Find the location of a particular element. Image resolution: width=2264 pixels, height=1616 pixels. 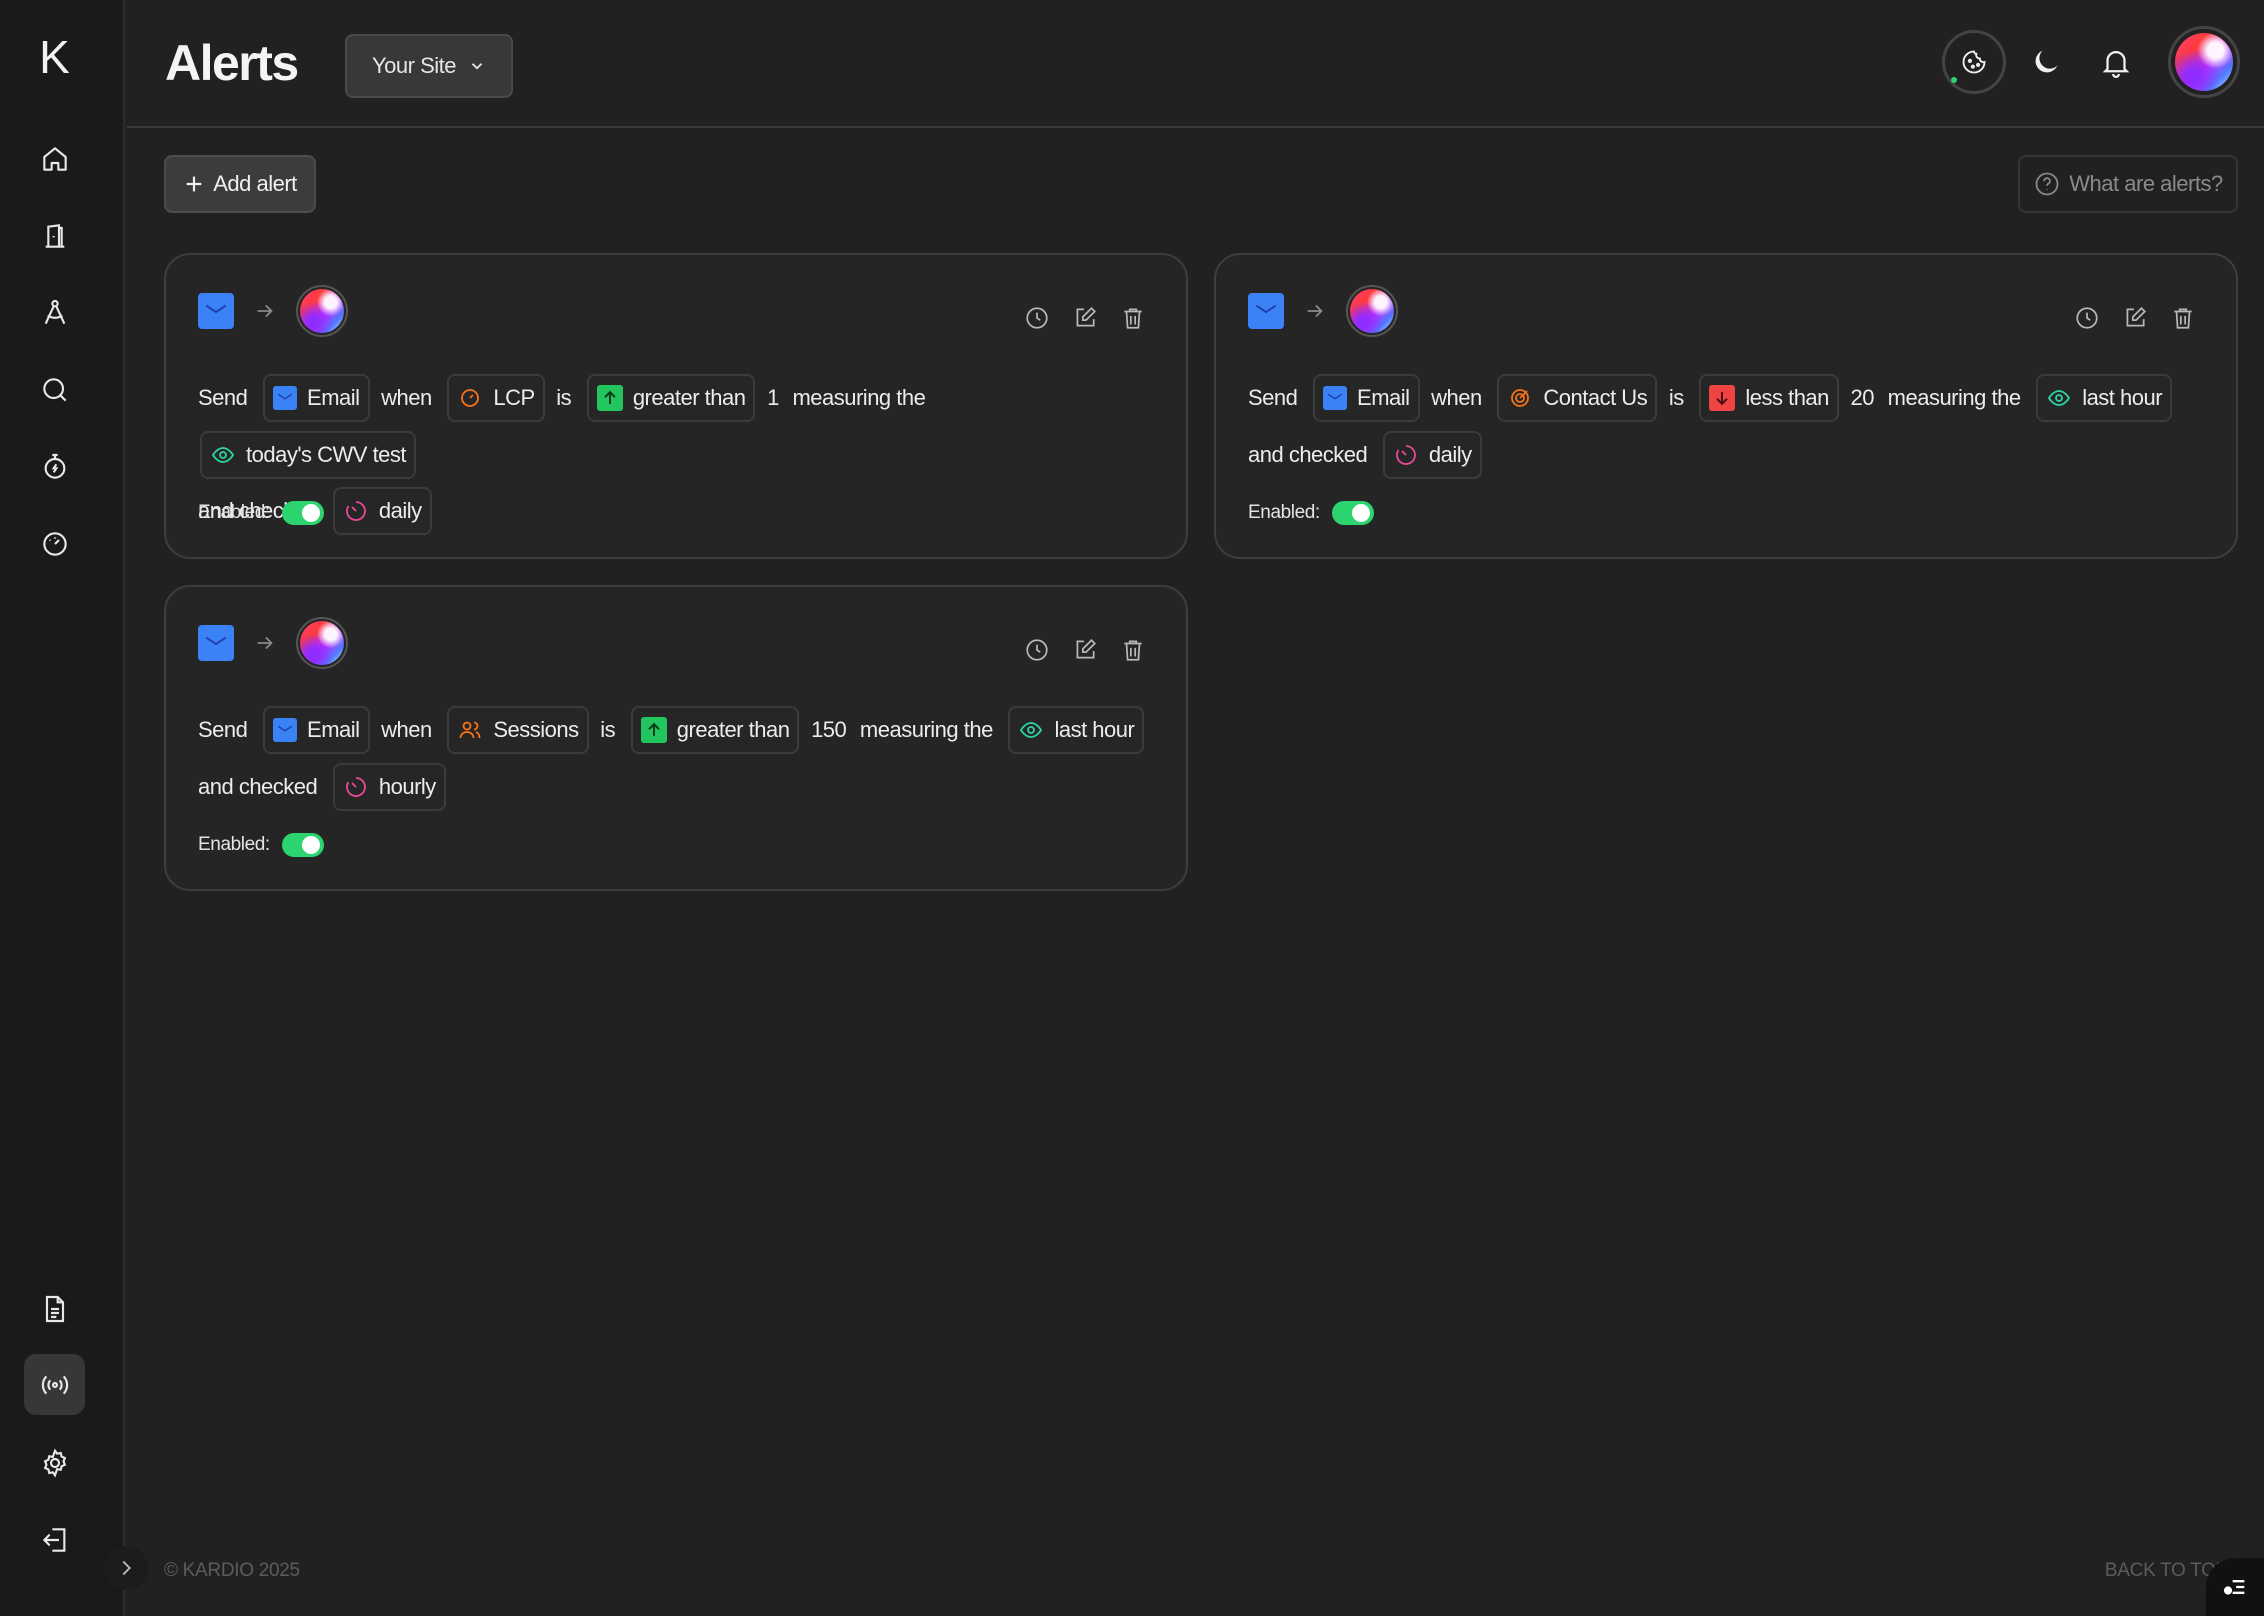

compass-icon is located at coordinates (54, 312).